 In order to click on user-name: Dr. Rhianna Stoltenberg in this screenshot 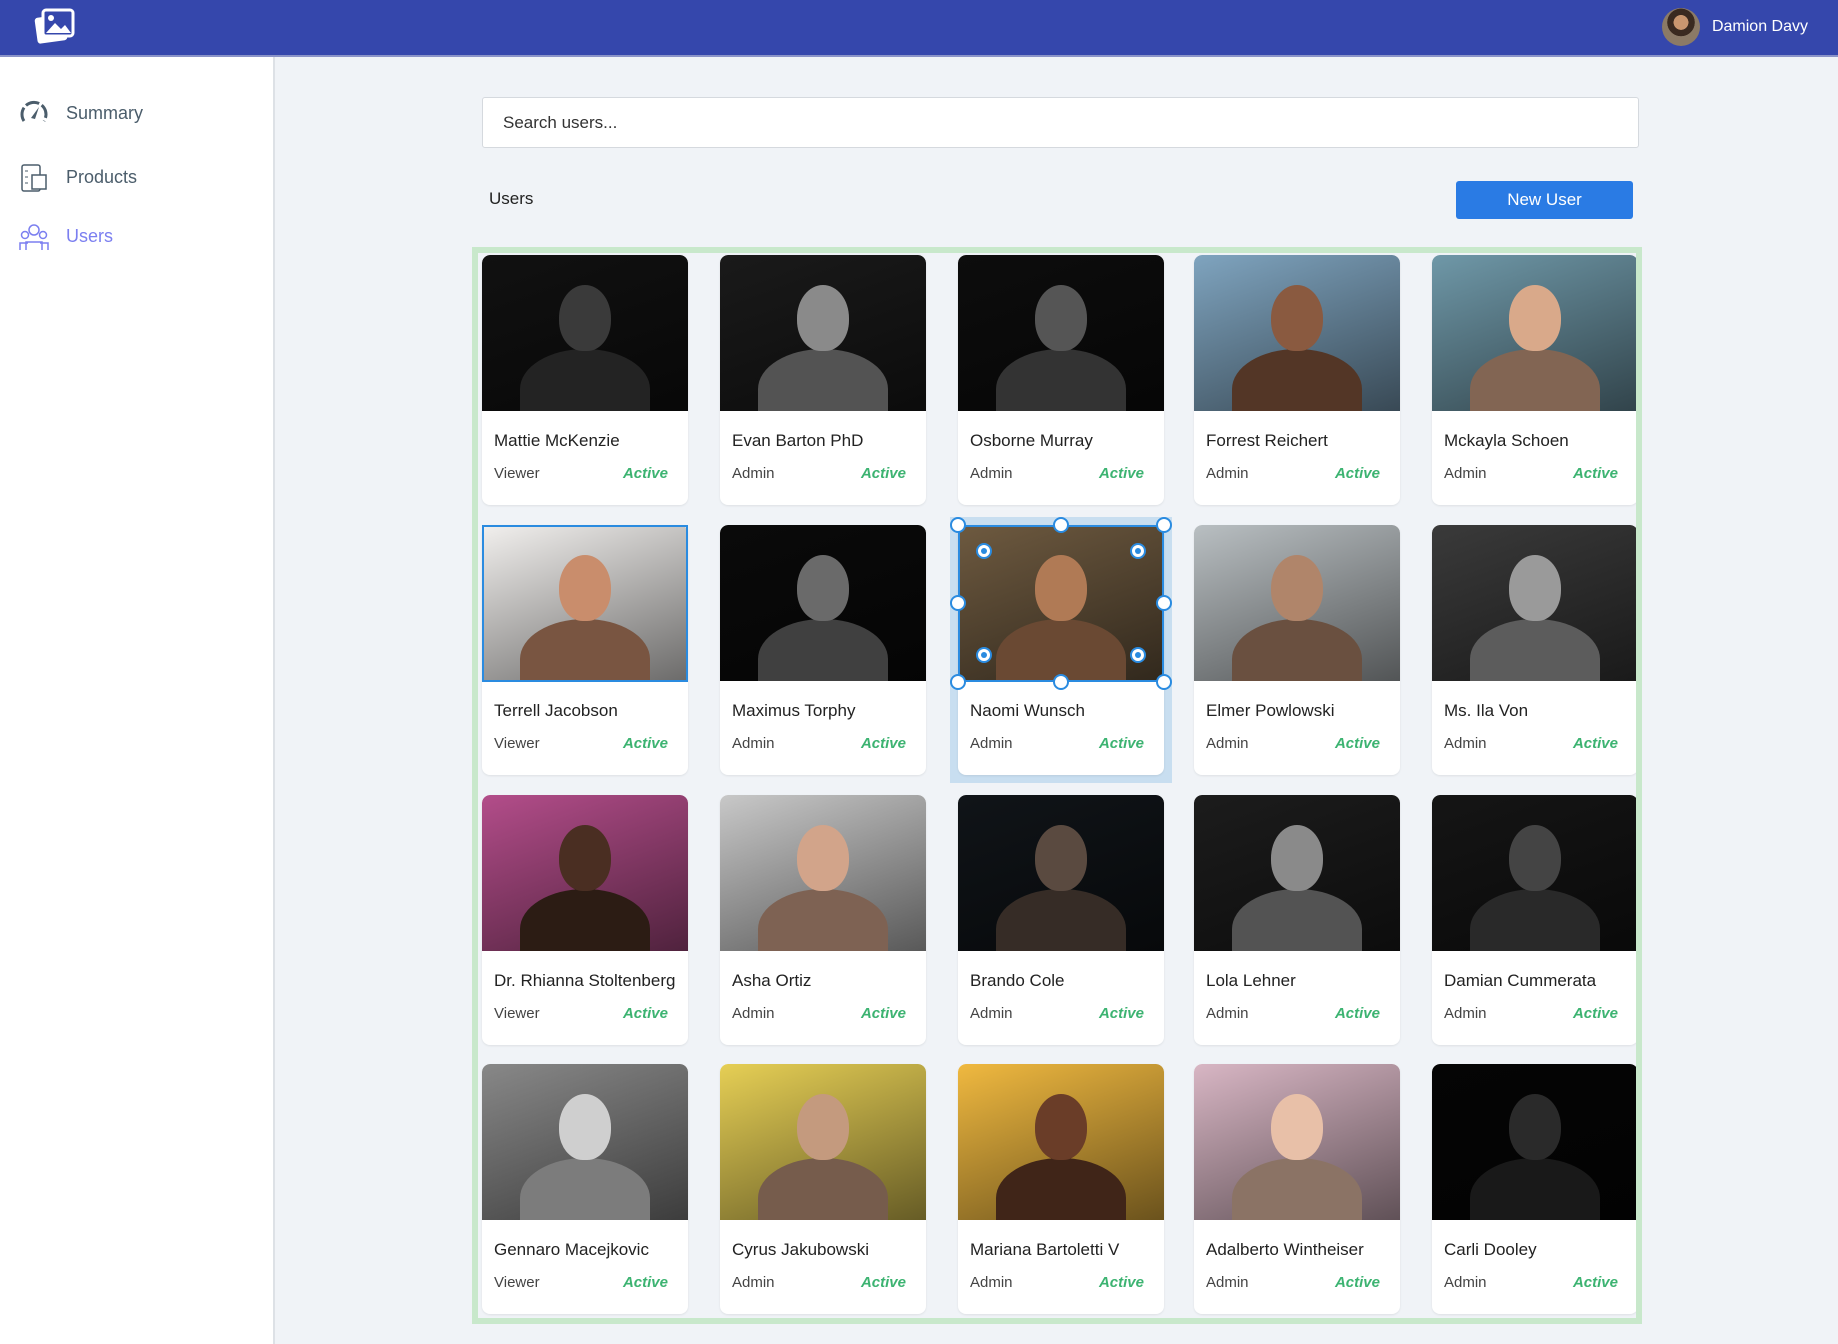, I will do `click(585, 980)`.